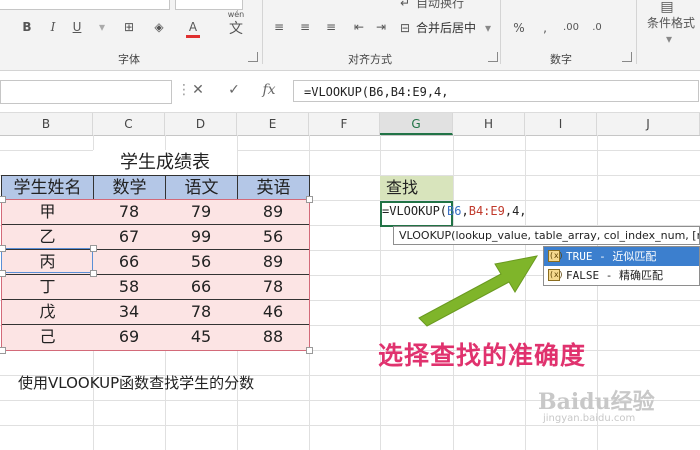  I want to click on column-header-d: D, so click(201, 124).